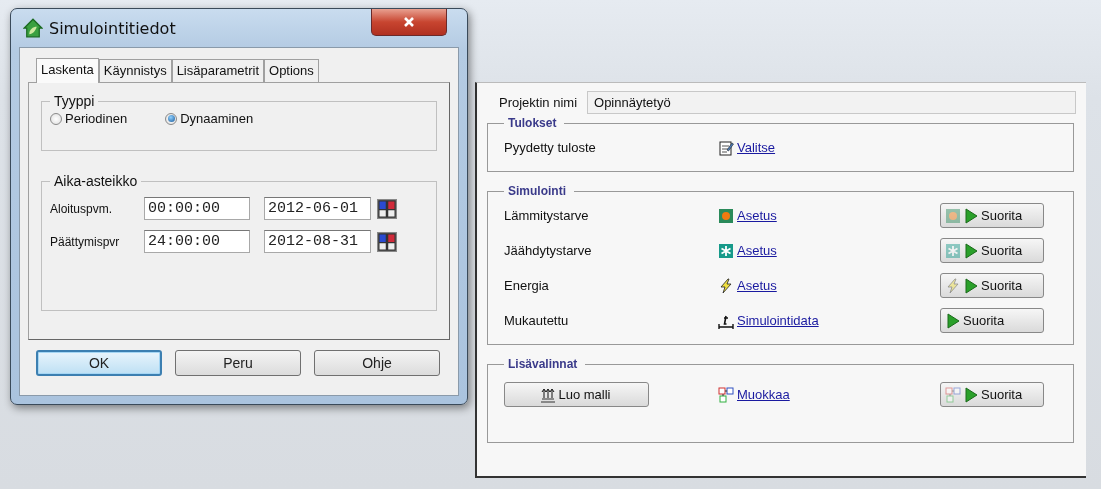 The image size is (1101, 489). What do you see at coordinates (317, 241) in the screenshot?
I see `date-field: 2012-08-31` at bounding box center [317, 241].